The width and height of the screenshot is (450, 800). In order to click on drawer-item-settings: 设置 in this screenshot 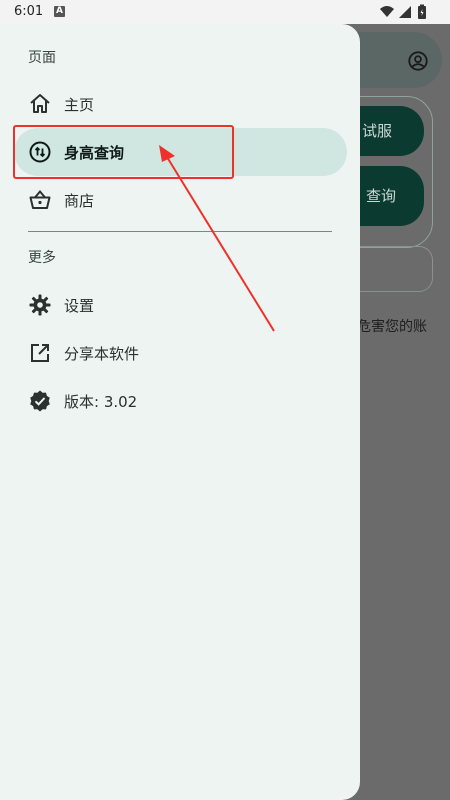, I will do `click(180, 305)`.